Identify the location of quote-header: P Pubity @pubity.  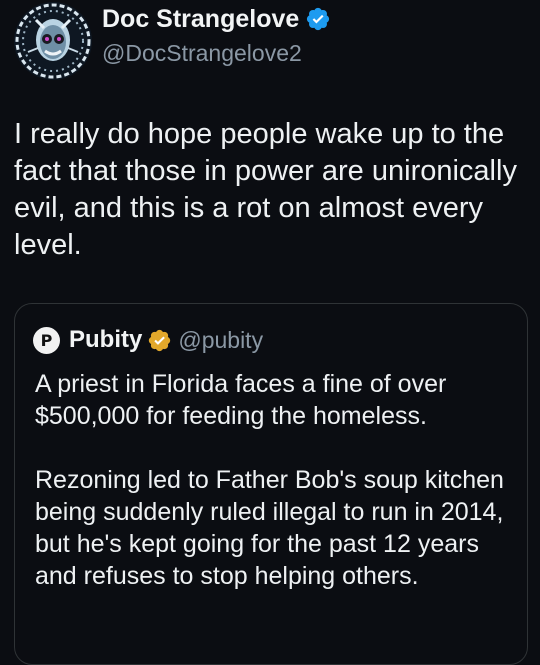
(148, 340).